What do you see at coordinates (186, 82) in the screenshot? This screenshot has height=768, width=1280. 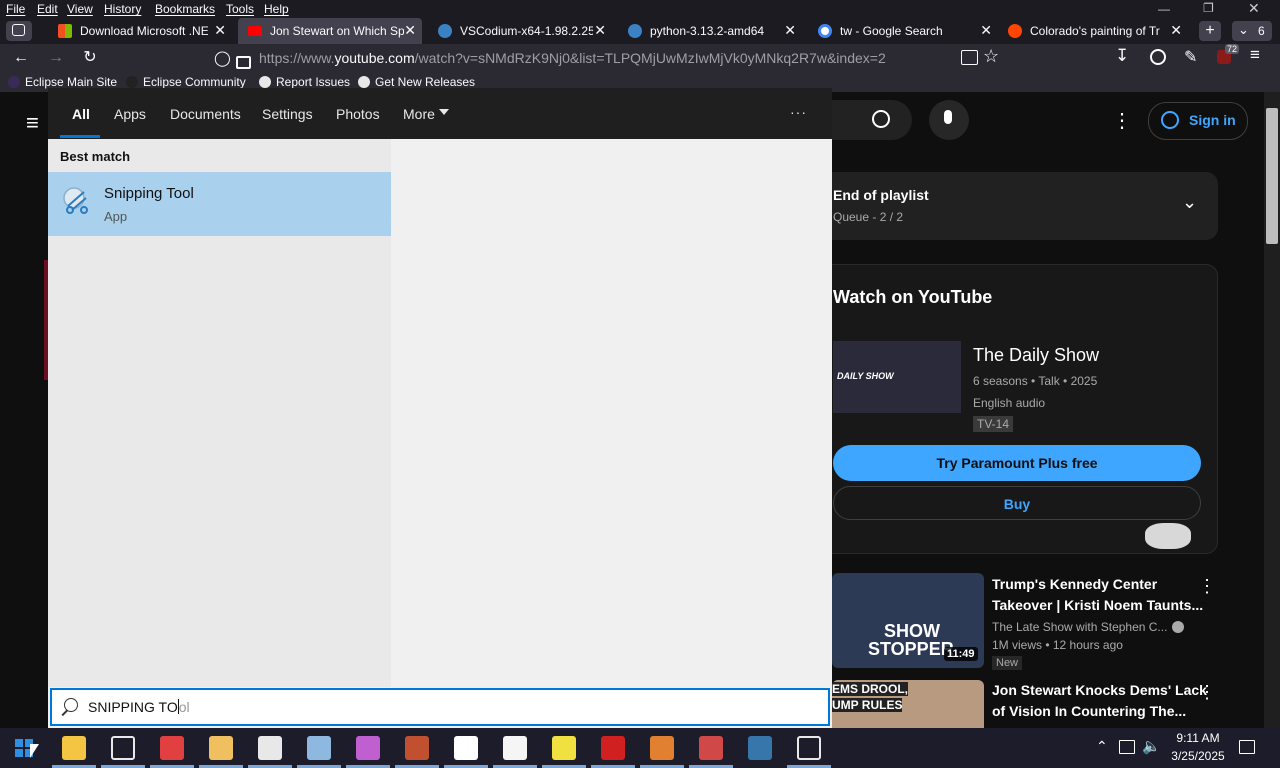 I see `bookmark-eclipse-community: Eclipse Community` at bounding box center [186, 82].